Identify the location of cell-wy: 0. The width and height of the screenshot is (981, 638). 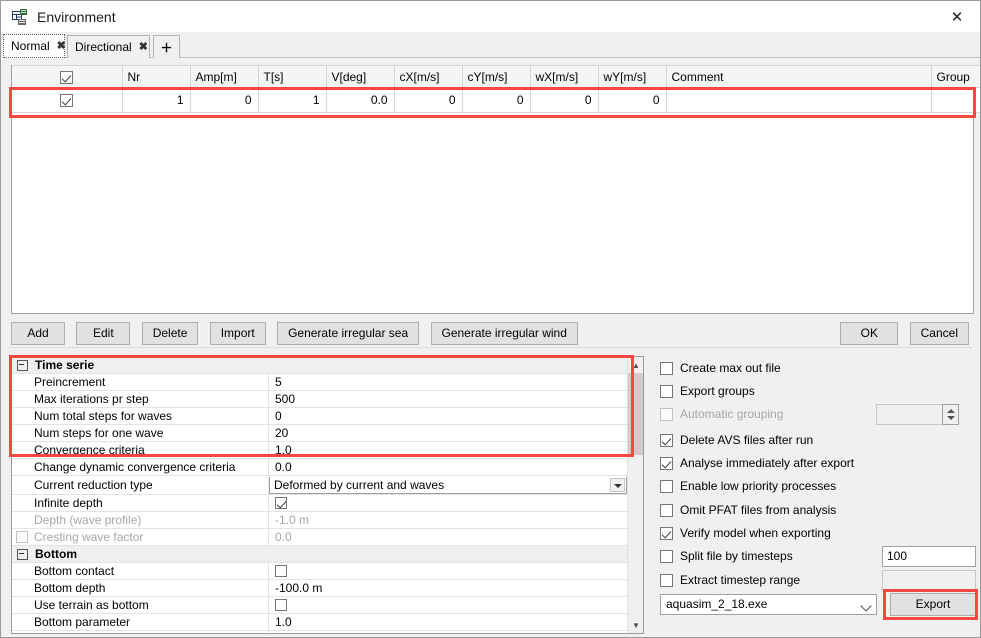
(632, 100).